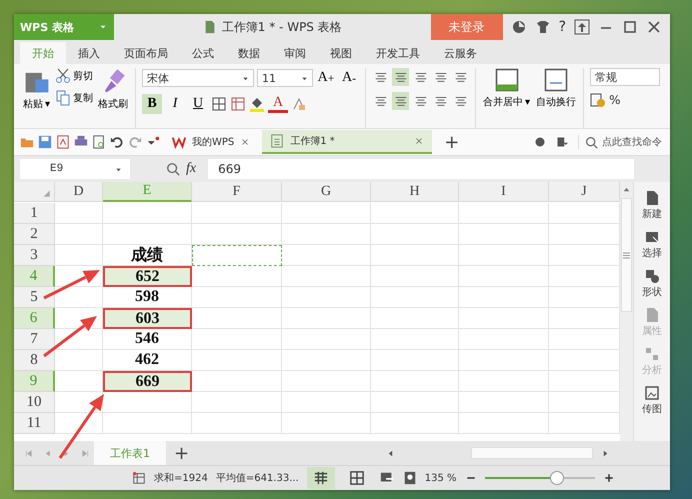  I want to click on side-panel-button: 选择, so click(652, 244).